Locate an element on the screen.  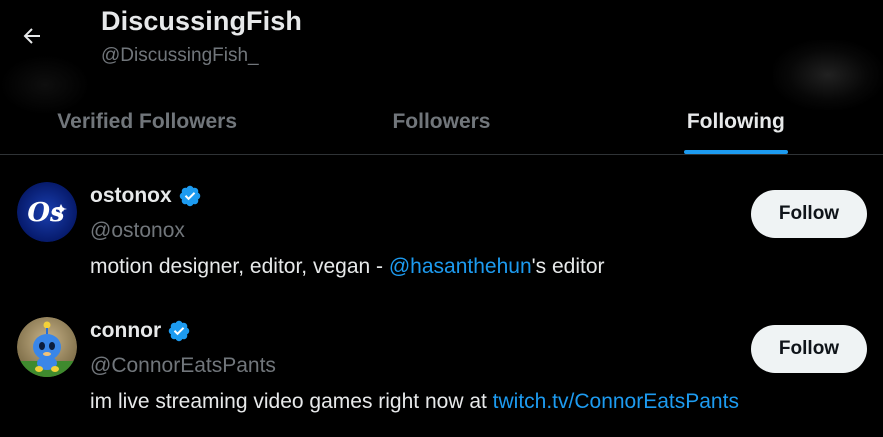
user-name-line: ostonox is located at coordinates (146, 196).